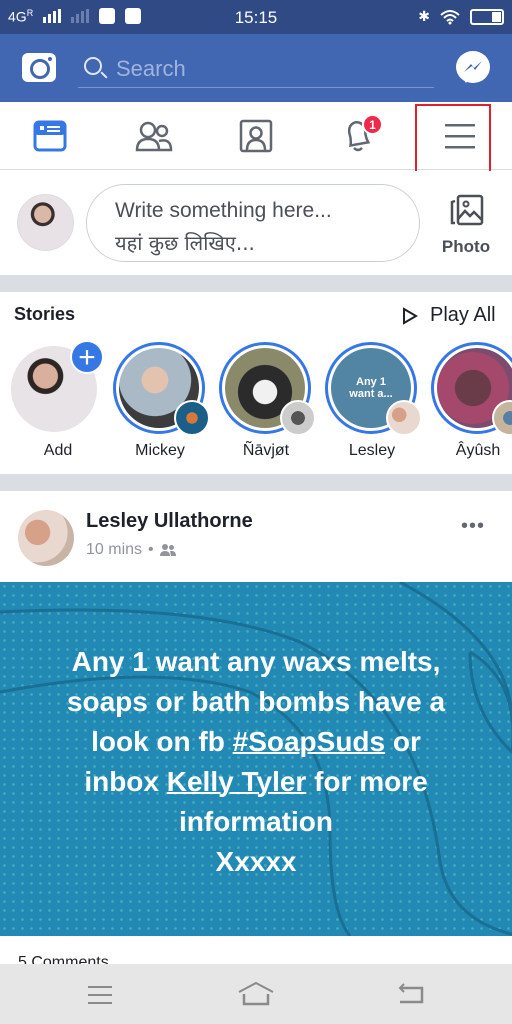  What do you see at coordinates (309, 741) in the screenshot?
I see `hashtag-link: #SoapSuds` at bounding box center [309, 741].